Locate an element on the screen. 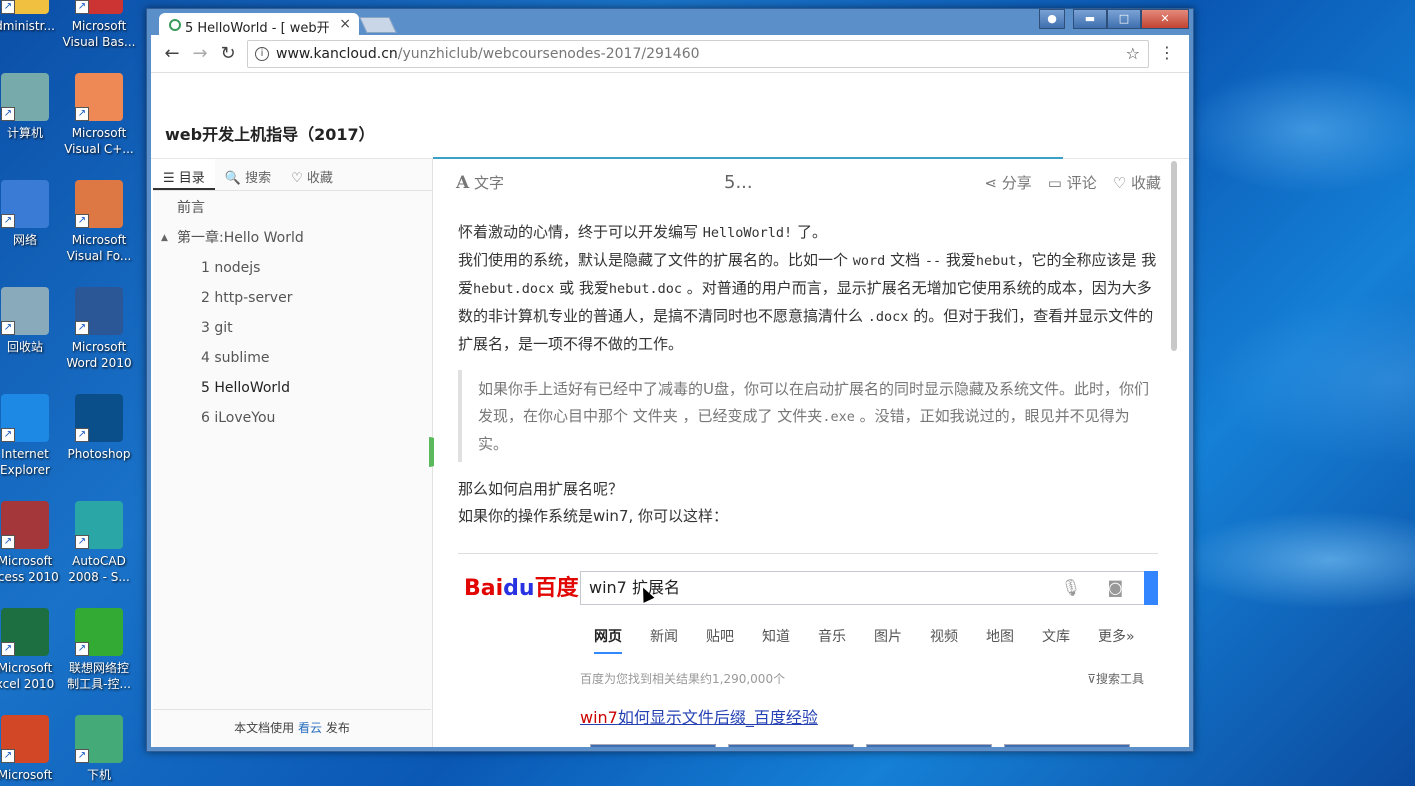  access-icon: ↗ is located at coordinates (25, 525).